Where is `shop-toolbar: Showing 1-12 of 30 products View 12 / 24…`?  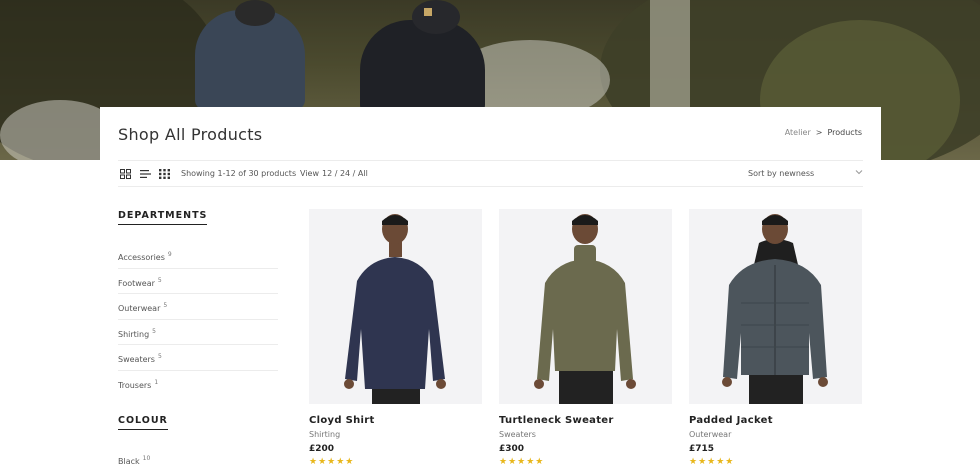
shop-toolbar: Showing 1-12 of 30 products View 12 / 24… is located at coordinates (490, 173).